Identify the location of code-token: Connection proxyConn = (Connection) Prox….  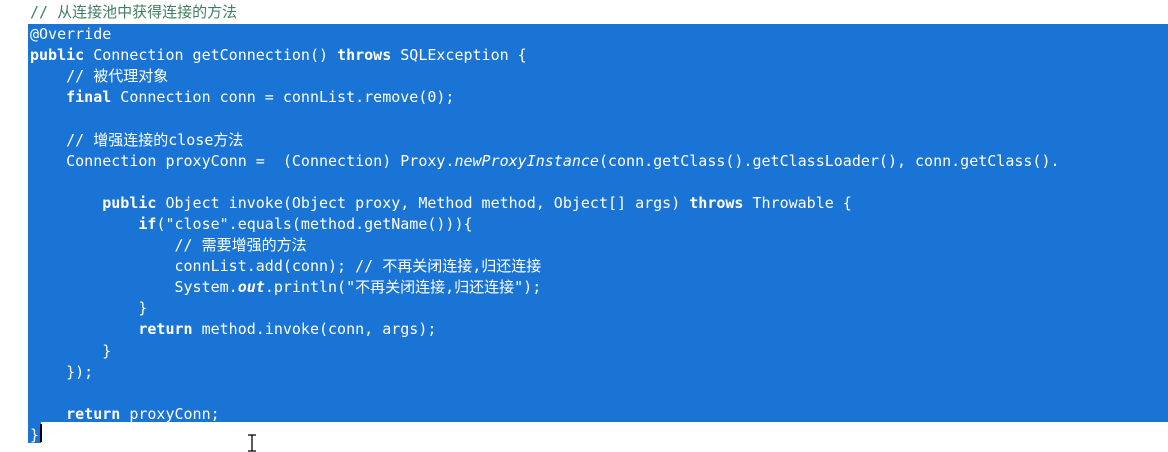
(242, 160).